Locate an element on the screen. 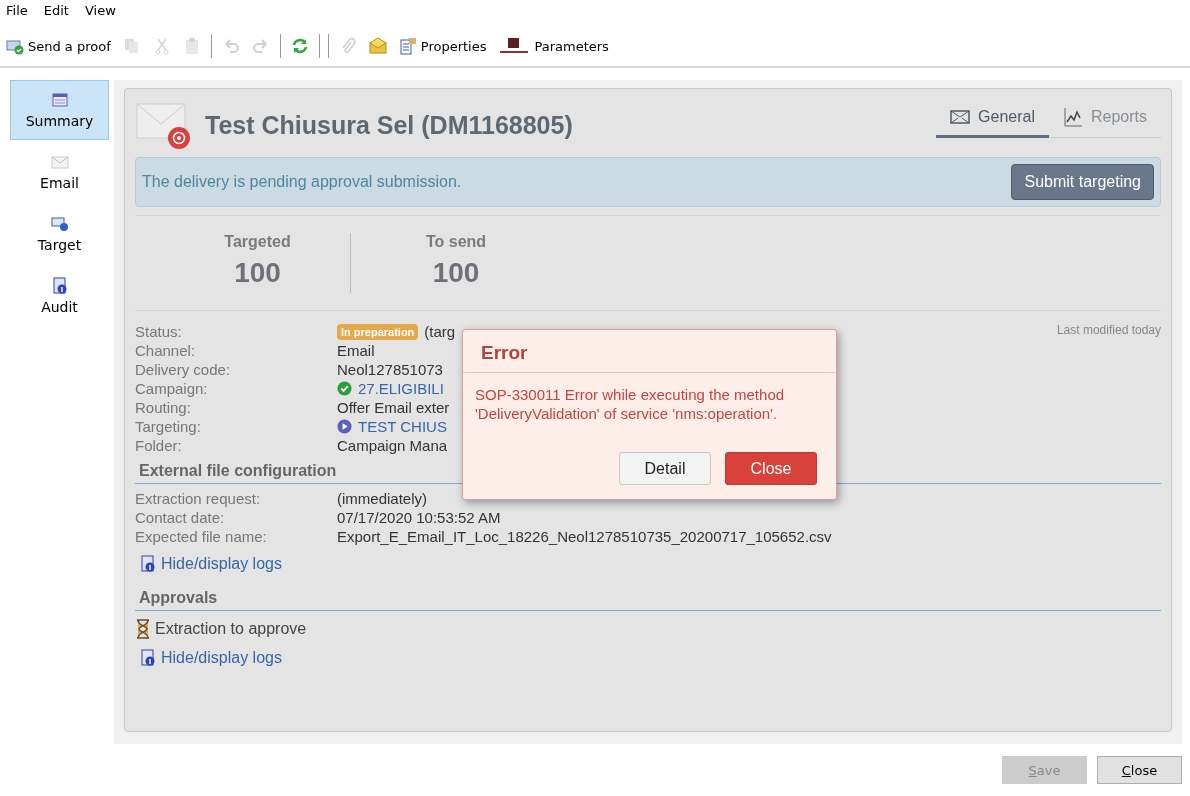 The image size is (1190, 796). dialog-title: Error is located at coordinates (649, 351).